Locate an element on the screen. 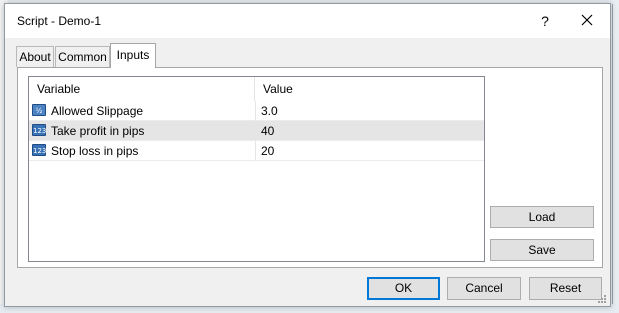 This screenshot has width=619, height=313. table-row: 123 Stop loss in pips 20 is located at coordinates (256, 151).